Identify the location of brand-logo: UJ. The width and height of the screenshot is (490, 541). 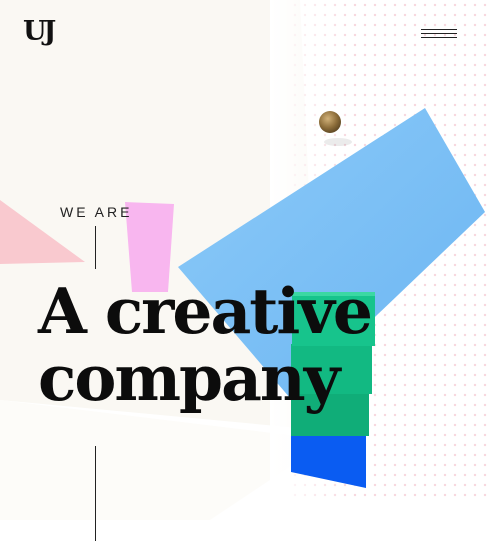
(39, 31).